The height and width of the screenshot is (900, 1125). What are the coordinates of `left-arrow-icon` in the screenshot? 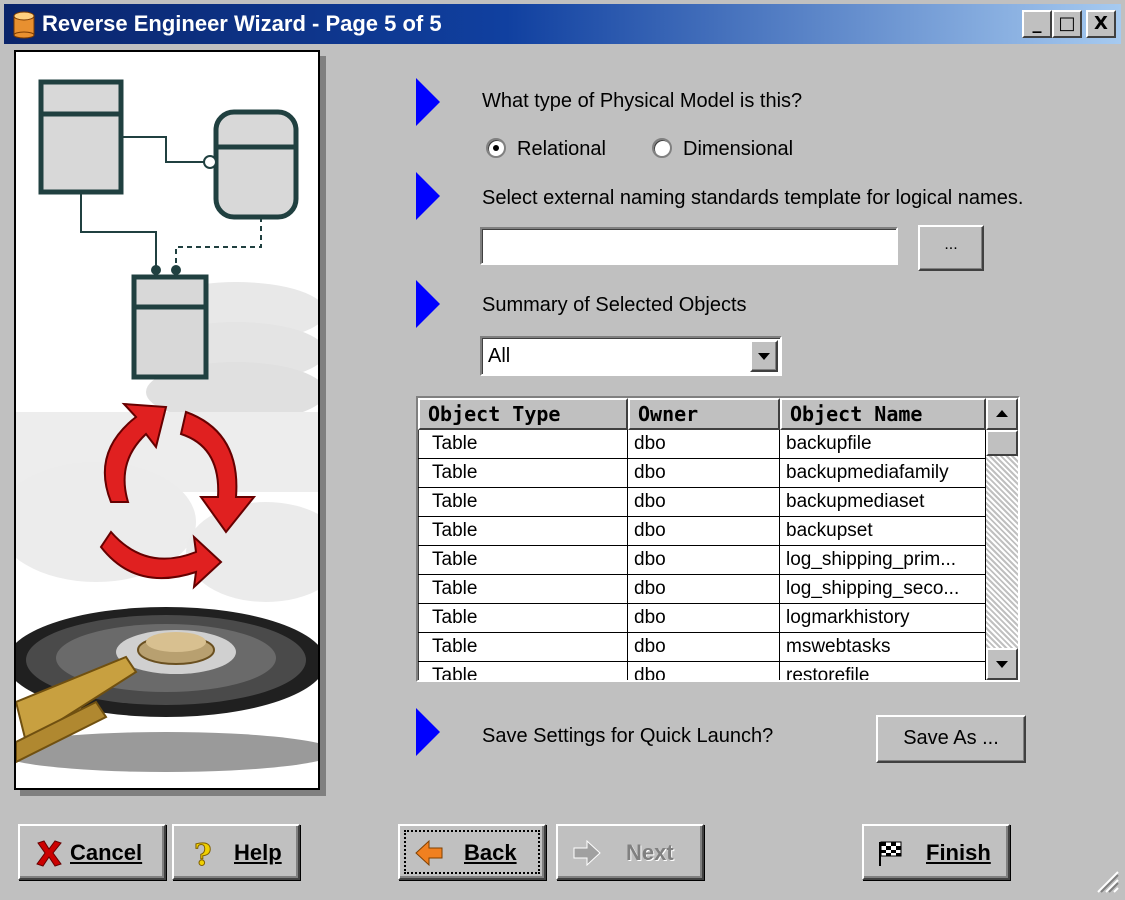 It's located at (429, 853).